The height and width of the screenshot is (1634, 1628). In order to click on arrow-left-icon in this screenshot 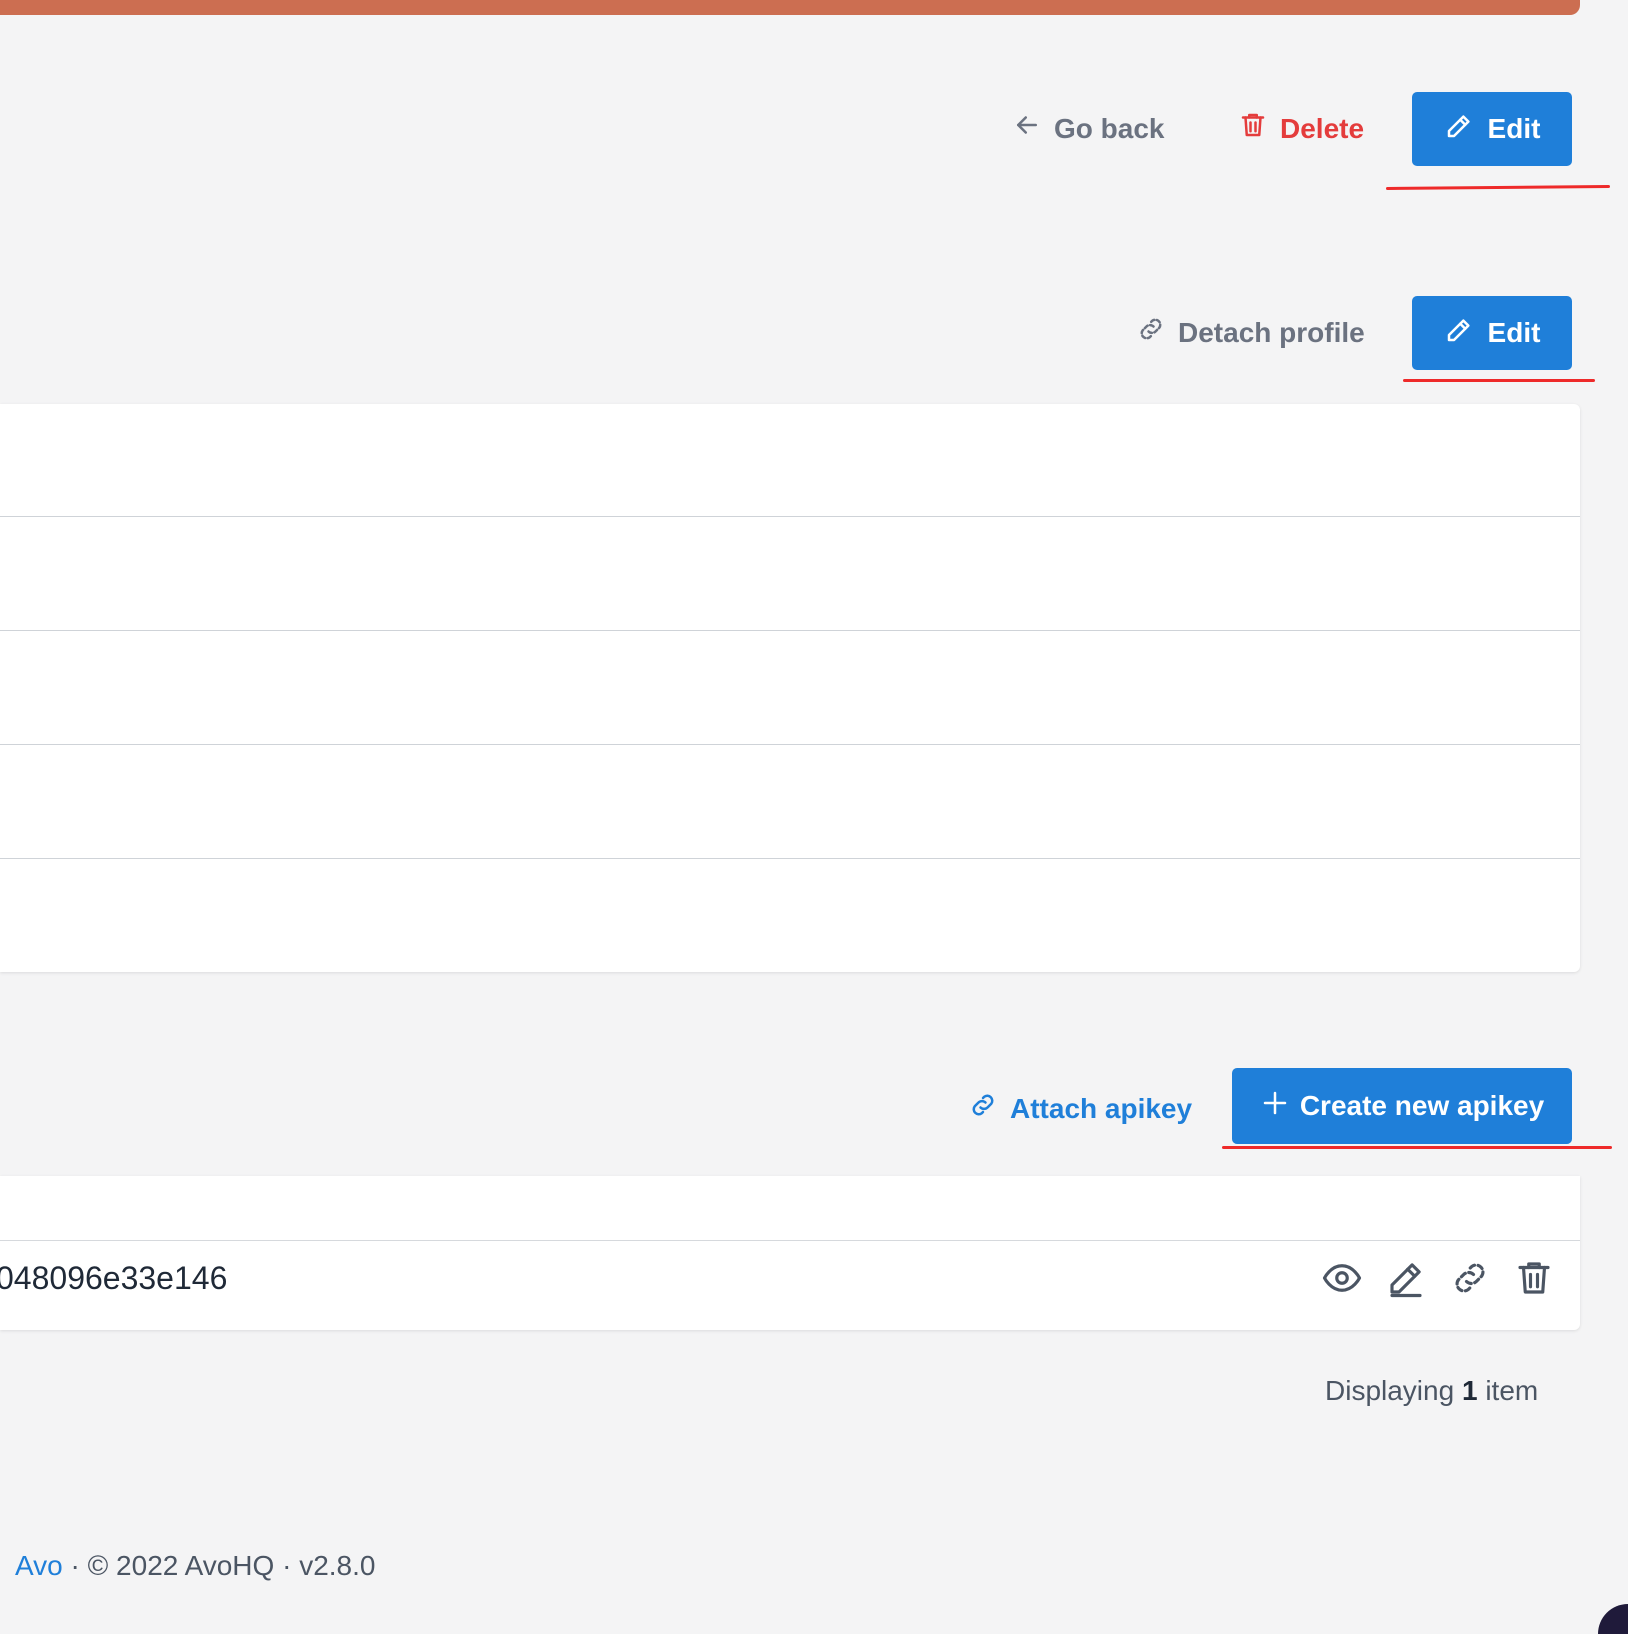, I will do `click(1027, 128)`.